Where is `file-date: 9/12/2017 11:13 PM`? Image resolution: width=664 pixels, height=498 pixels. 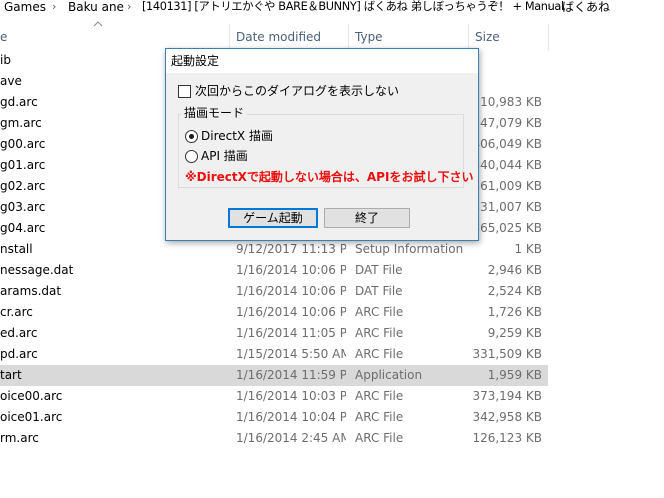
file-date: 9/12/2017 11:13 PM is located at coordinates (291, 249).